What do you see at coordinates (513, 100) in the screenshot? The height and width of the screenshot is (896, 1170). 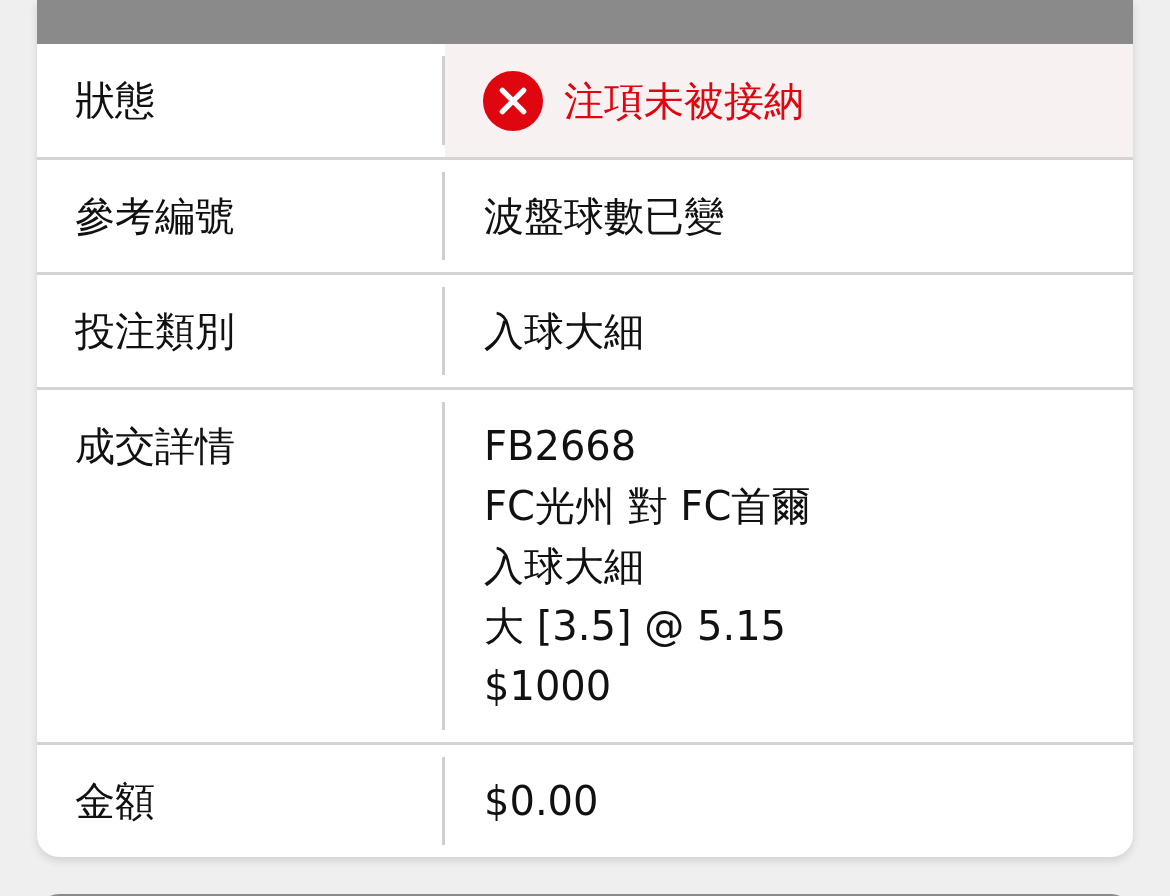 I see `close-circle-icon` at bounding box center [513, 100].